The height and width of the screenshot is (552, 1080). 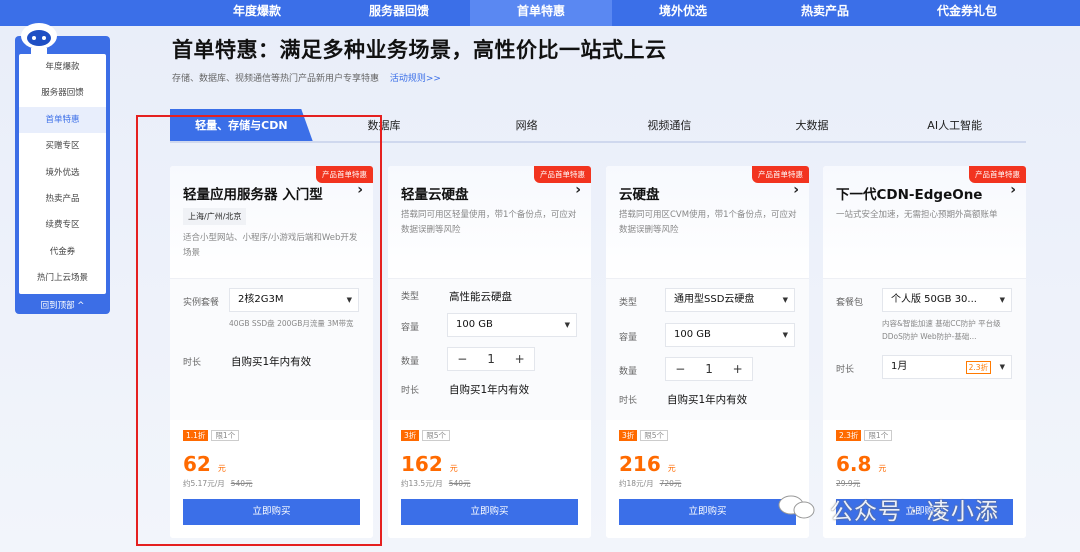 I want to click on type-select: 通用型SSD云硬盘 ▼, so click(x=730, y=300).